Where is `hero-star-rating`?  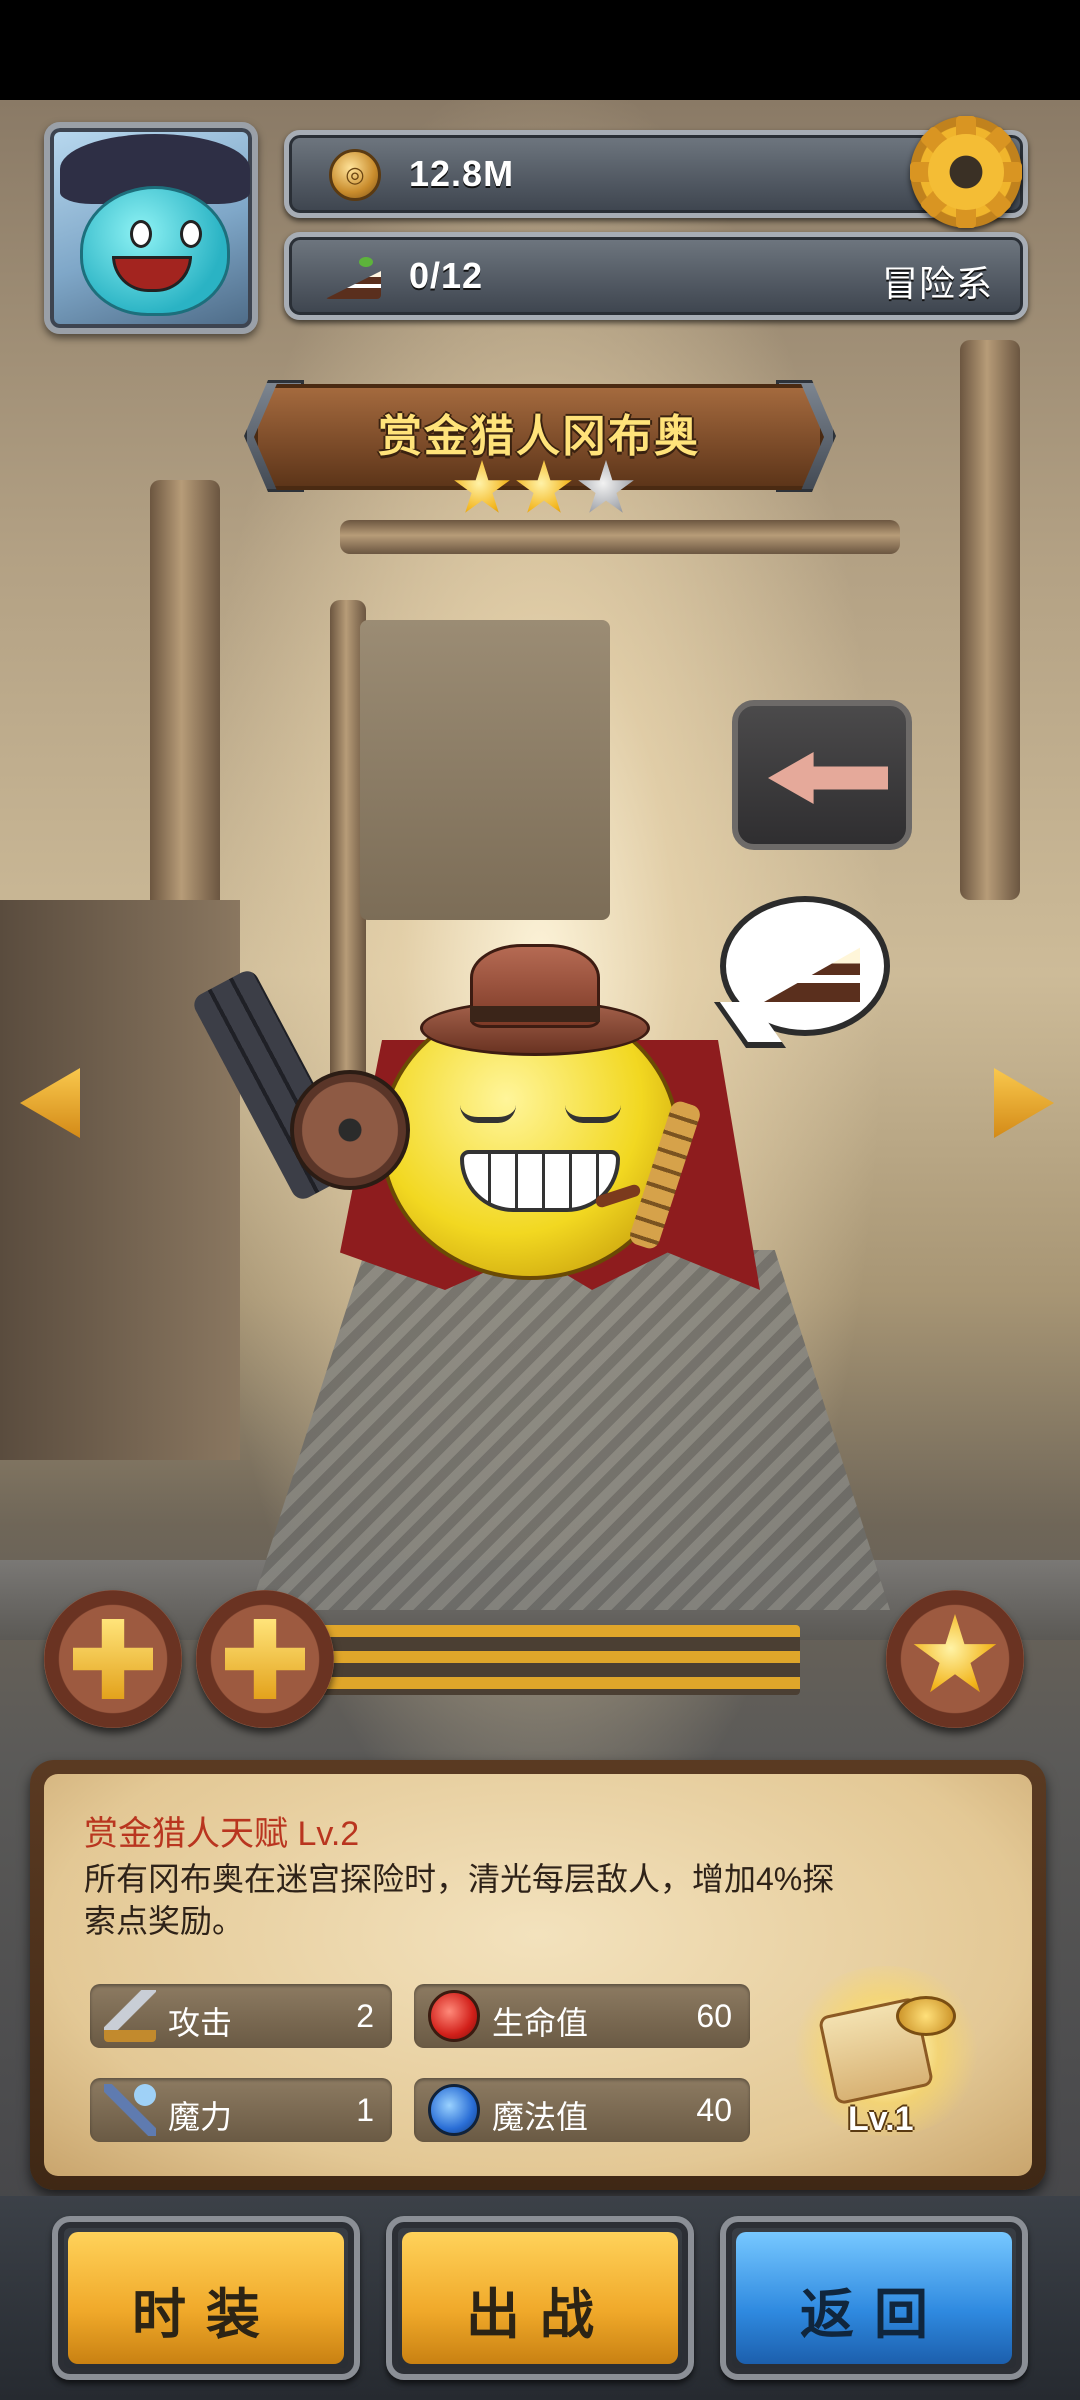 hero-star-rating is located at coordinates (544, 492).